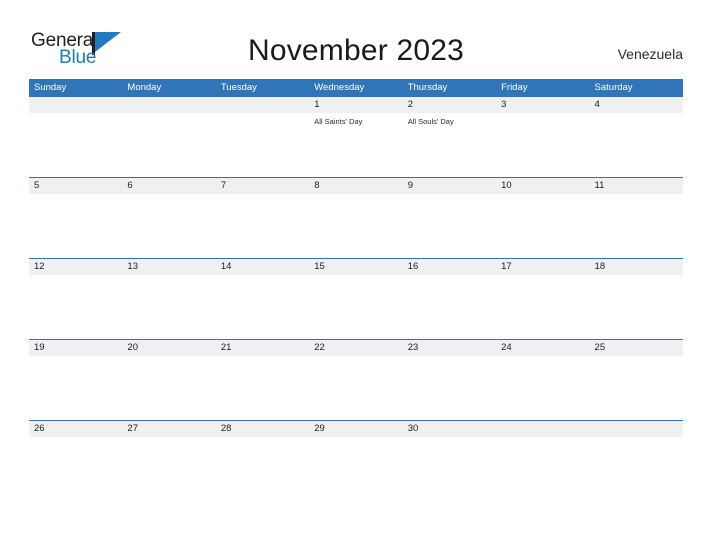 This screenshot has height=550, width=712. What do you see at coordinates (636, 217) in the screenshot?
I see `day-cell: 11` at bounding box center [636, 217].